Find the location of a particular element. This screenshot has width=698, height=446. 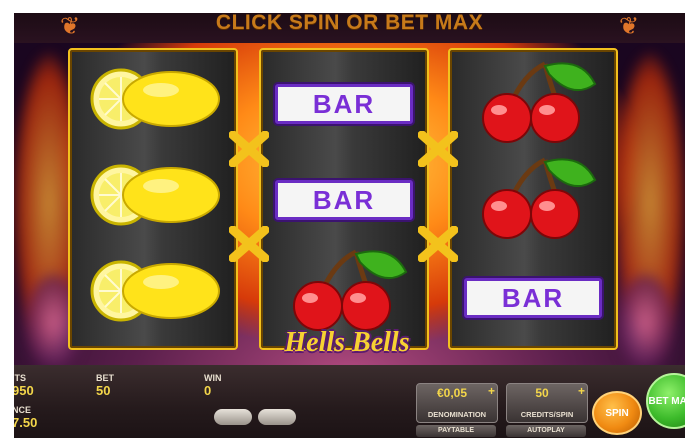

bet-label: BET is located at coordinates (105, 378).